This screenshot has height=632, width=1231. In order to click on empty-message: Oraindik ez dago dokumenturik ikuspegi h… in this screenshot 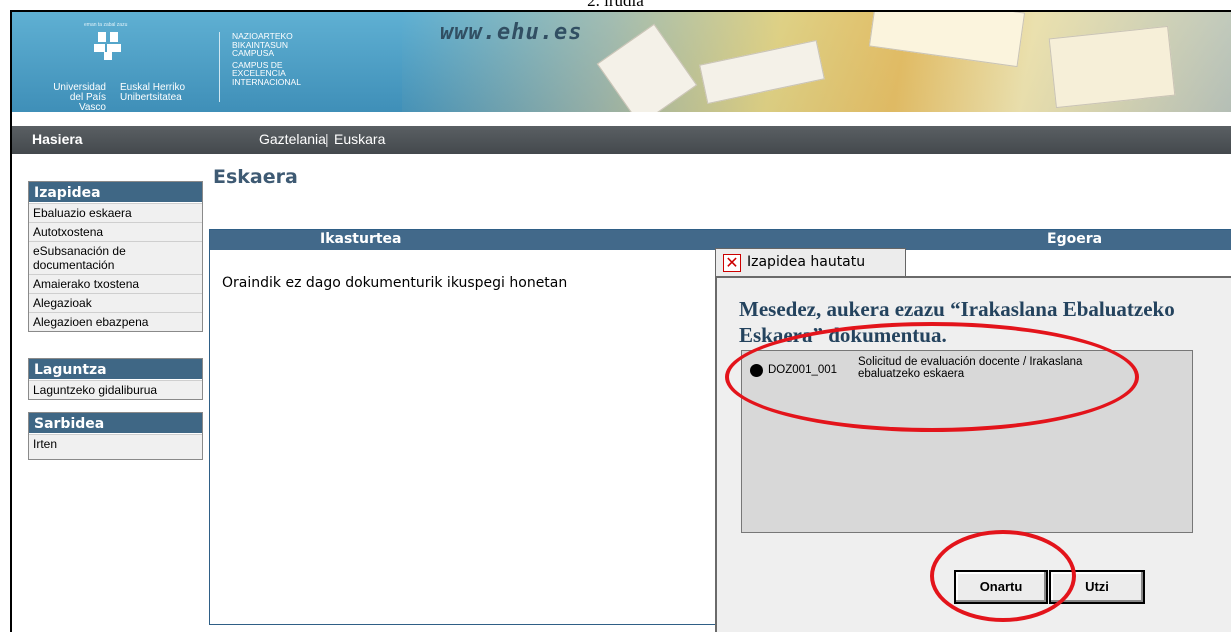, I will do `click(395, 283)`.